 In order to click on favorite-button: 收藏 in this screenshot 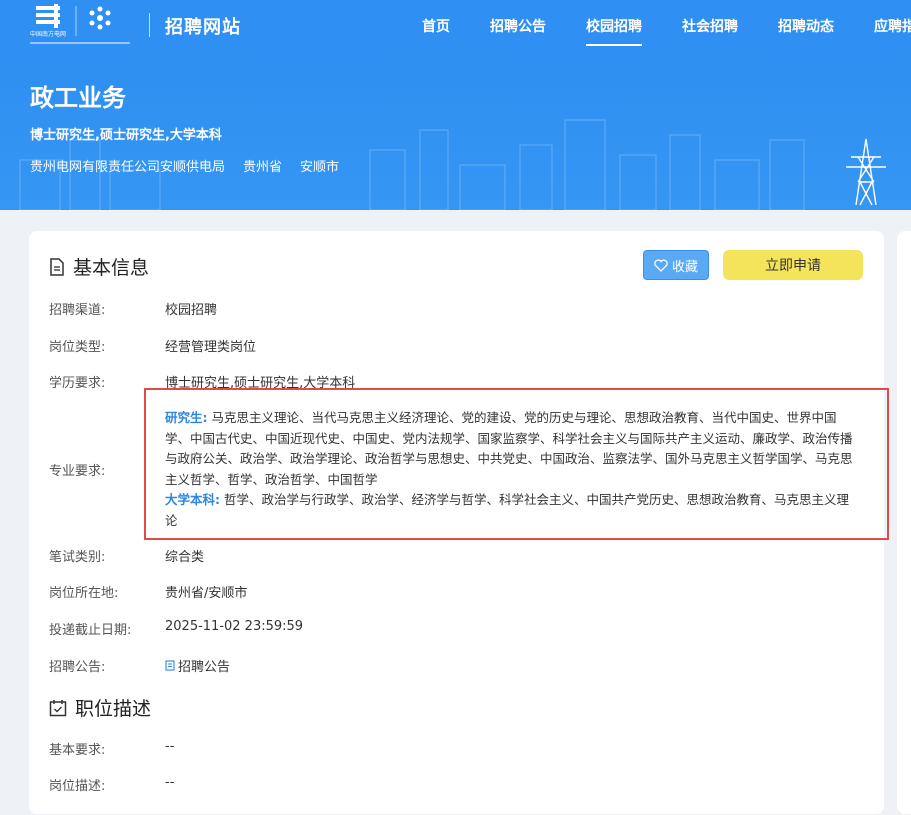, I will do `click(676, 265)`.